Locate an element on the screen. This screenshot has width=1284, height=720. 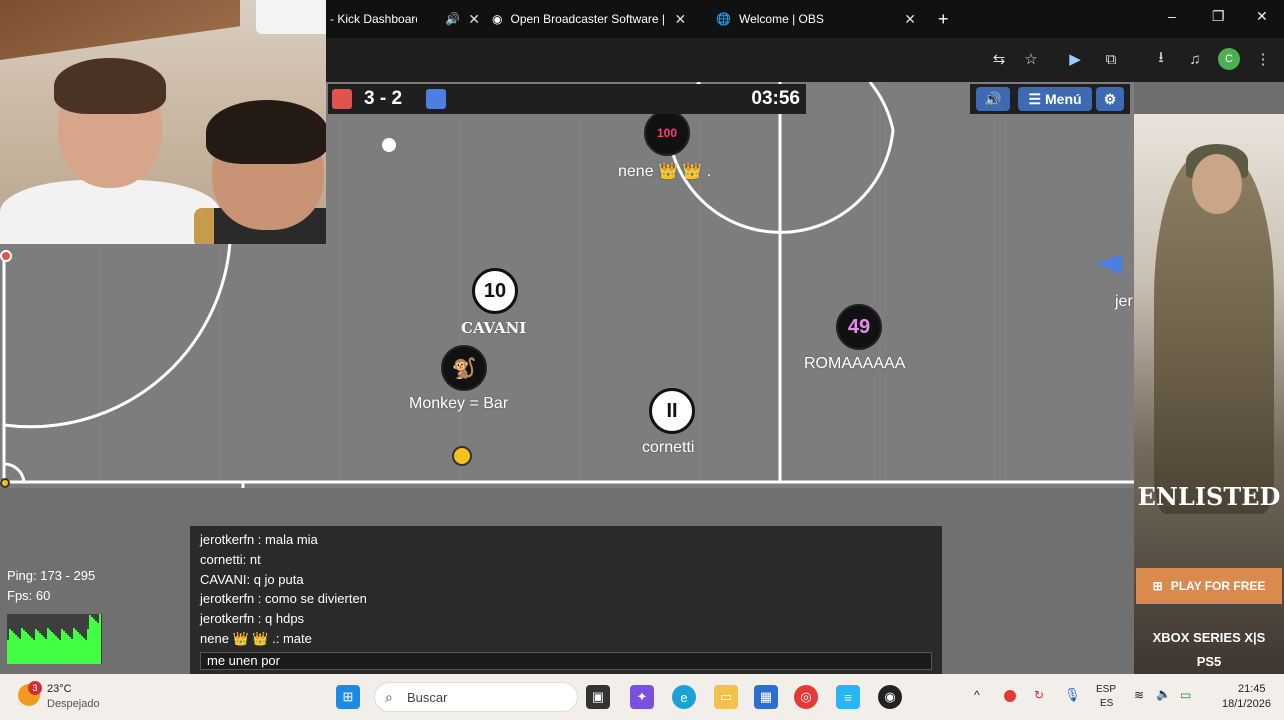
file-explorer-icon: ▭ is located at coordinates (726, 697).